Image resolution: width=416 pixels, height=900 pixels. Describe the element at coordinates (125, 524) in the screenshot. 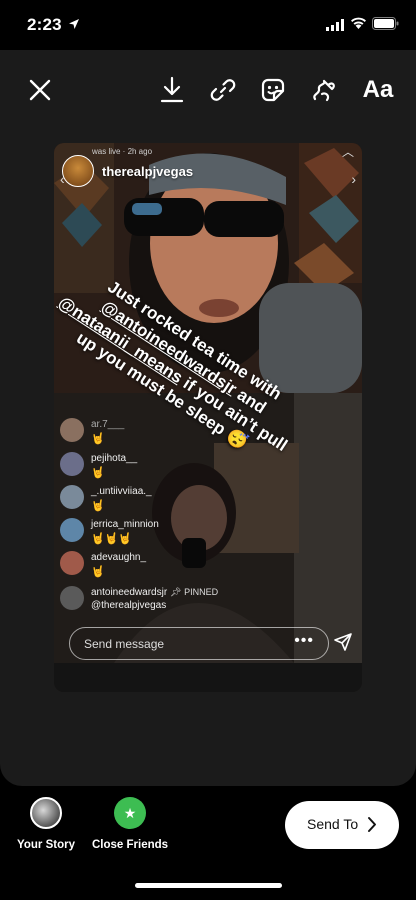

I see `commenter-name: jerrica_minnion` at that location.